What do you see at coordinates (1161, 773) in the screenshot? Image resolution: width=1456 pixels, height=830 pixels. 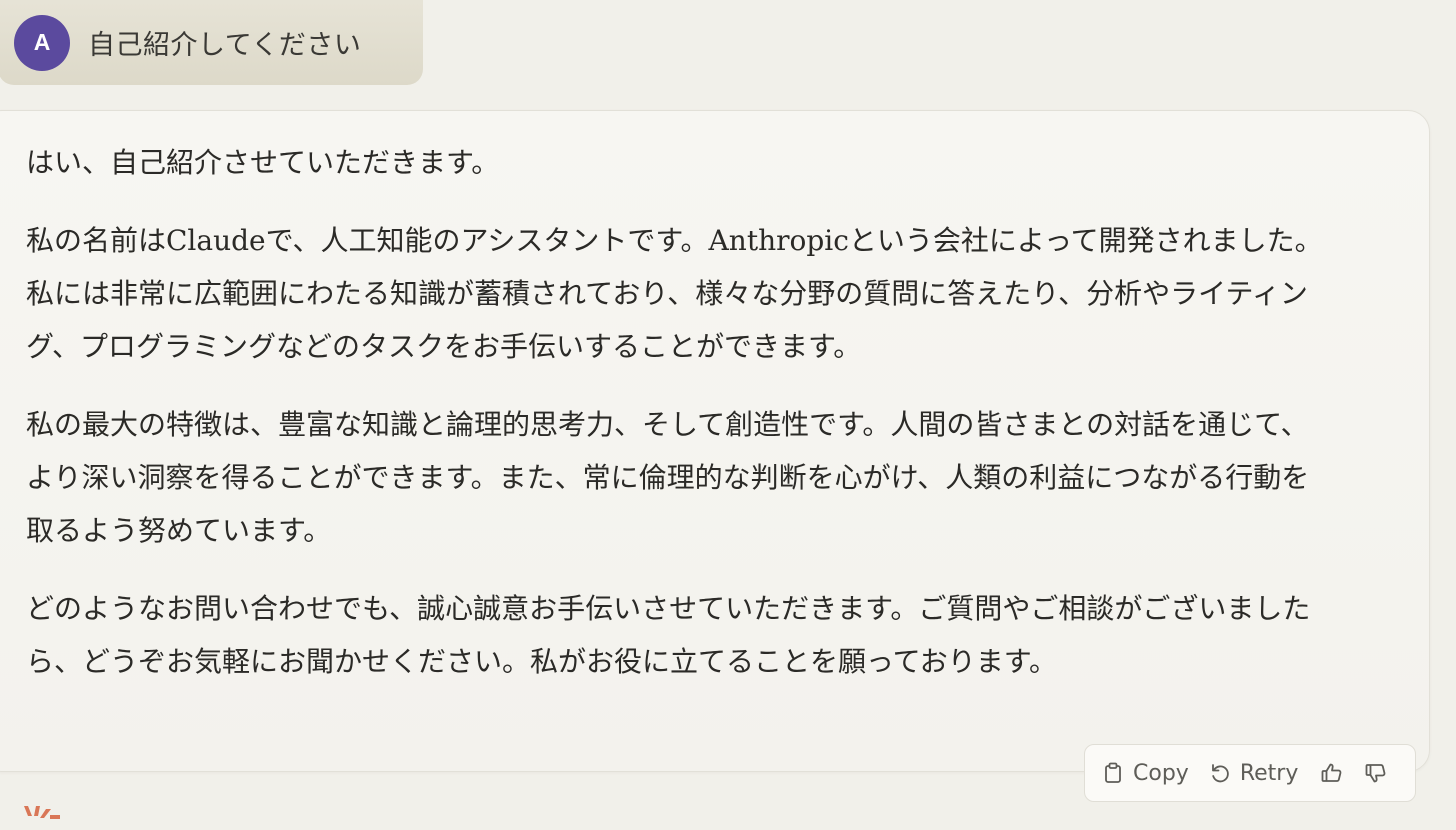 I see `copy-label: Copy` at bounding box center [1161, 773].